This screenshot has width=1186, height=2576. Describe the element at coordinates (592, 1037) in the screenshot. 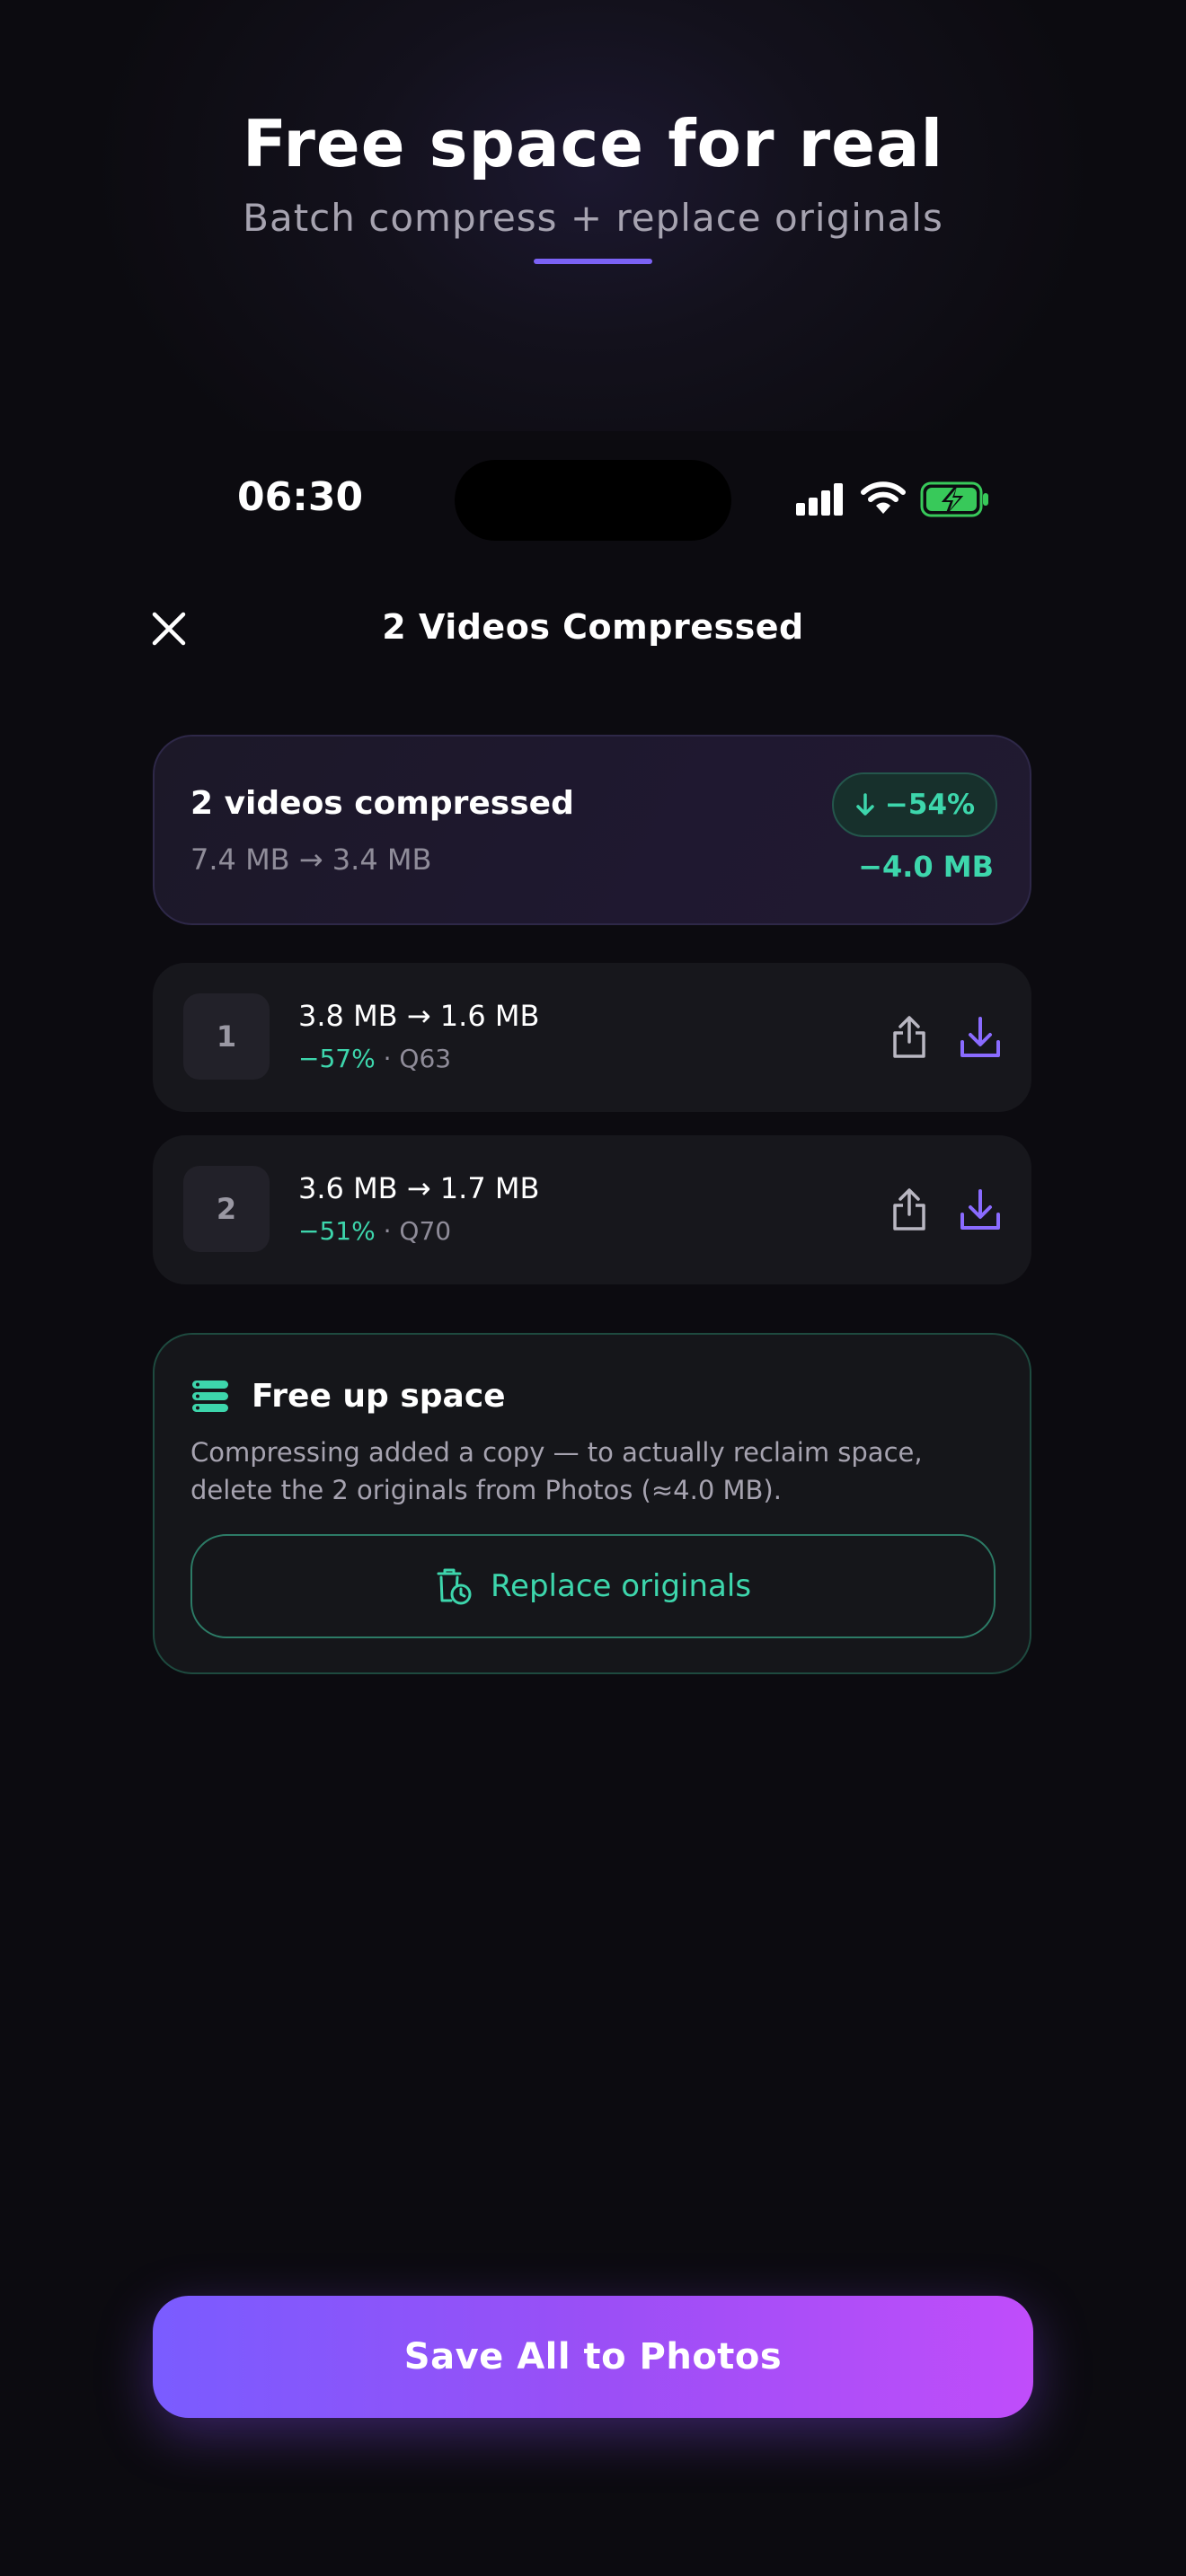

I see `video-row: 1 3.8 MB → 1.6 MB −57% · Q63` at that location.